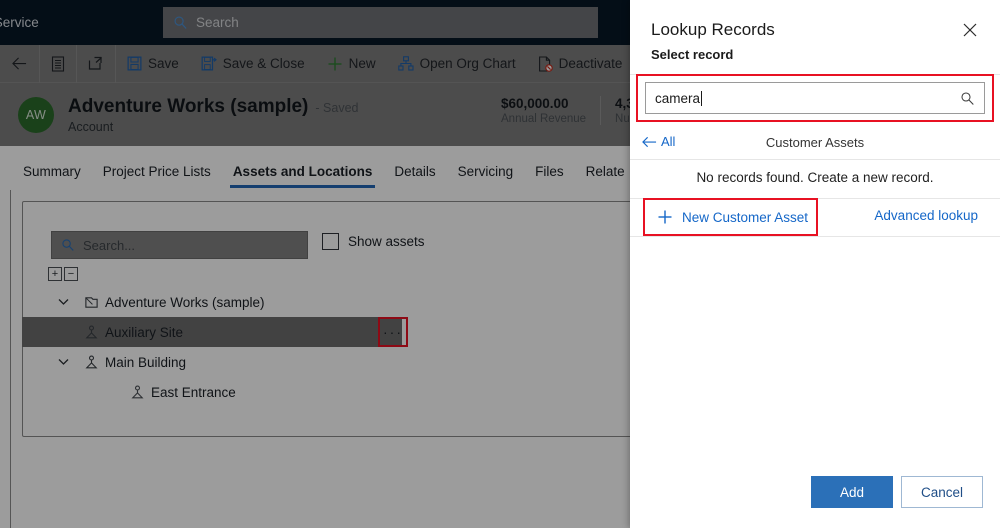 The height and width of the screenshot is (528, 1000). What do you see at coordinates (19, 64) in the screenshot?
I see `back-button` at bounding box center [19, 64].